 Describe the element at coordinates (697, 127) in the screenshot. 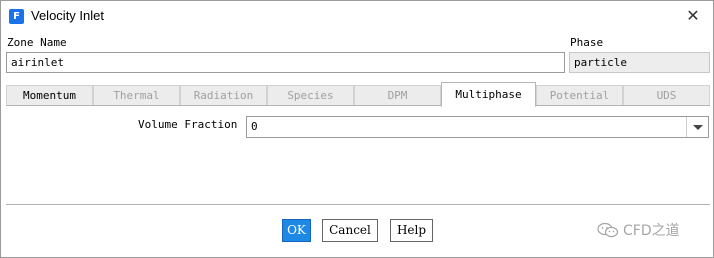

I see `chevron-down-icon` at that location.